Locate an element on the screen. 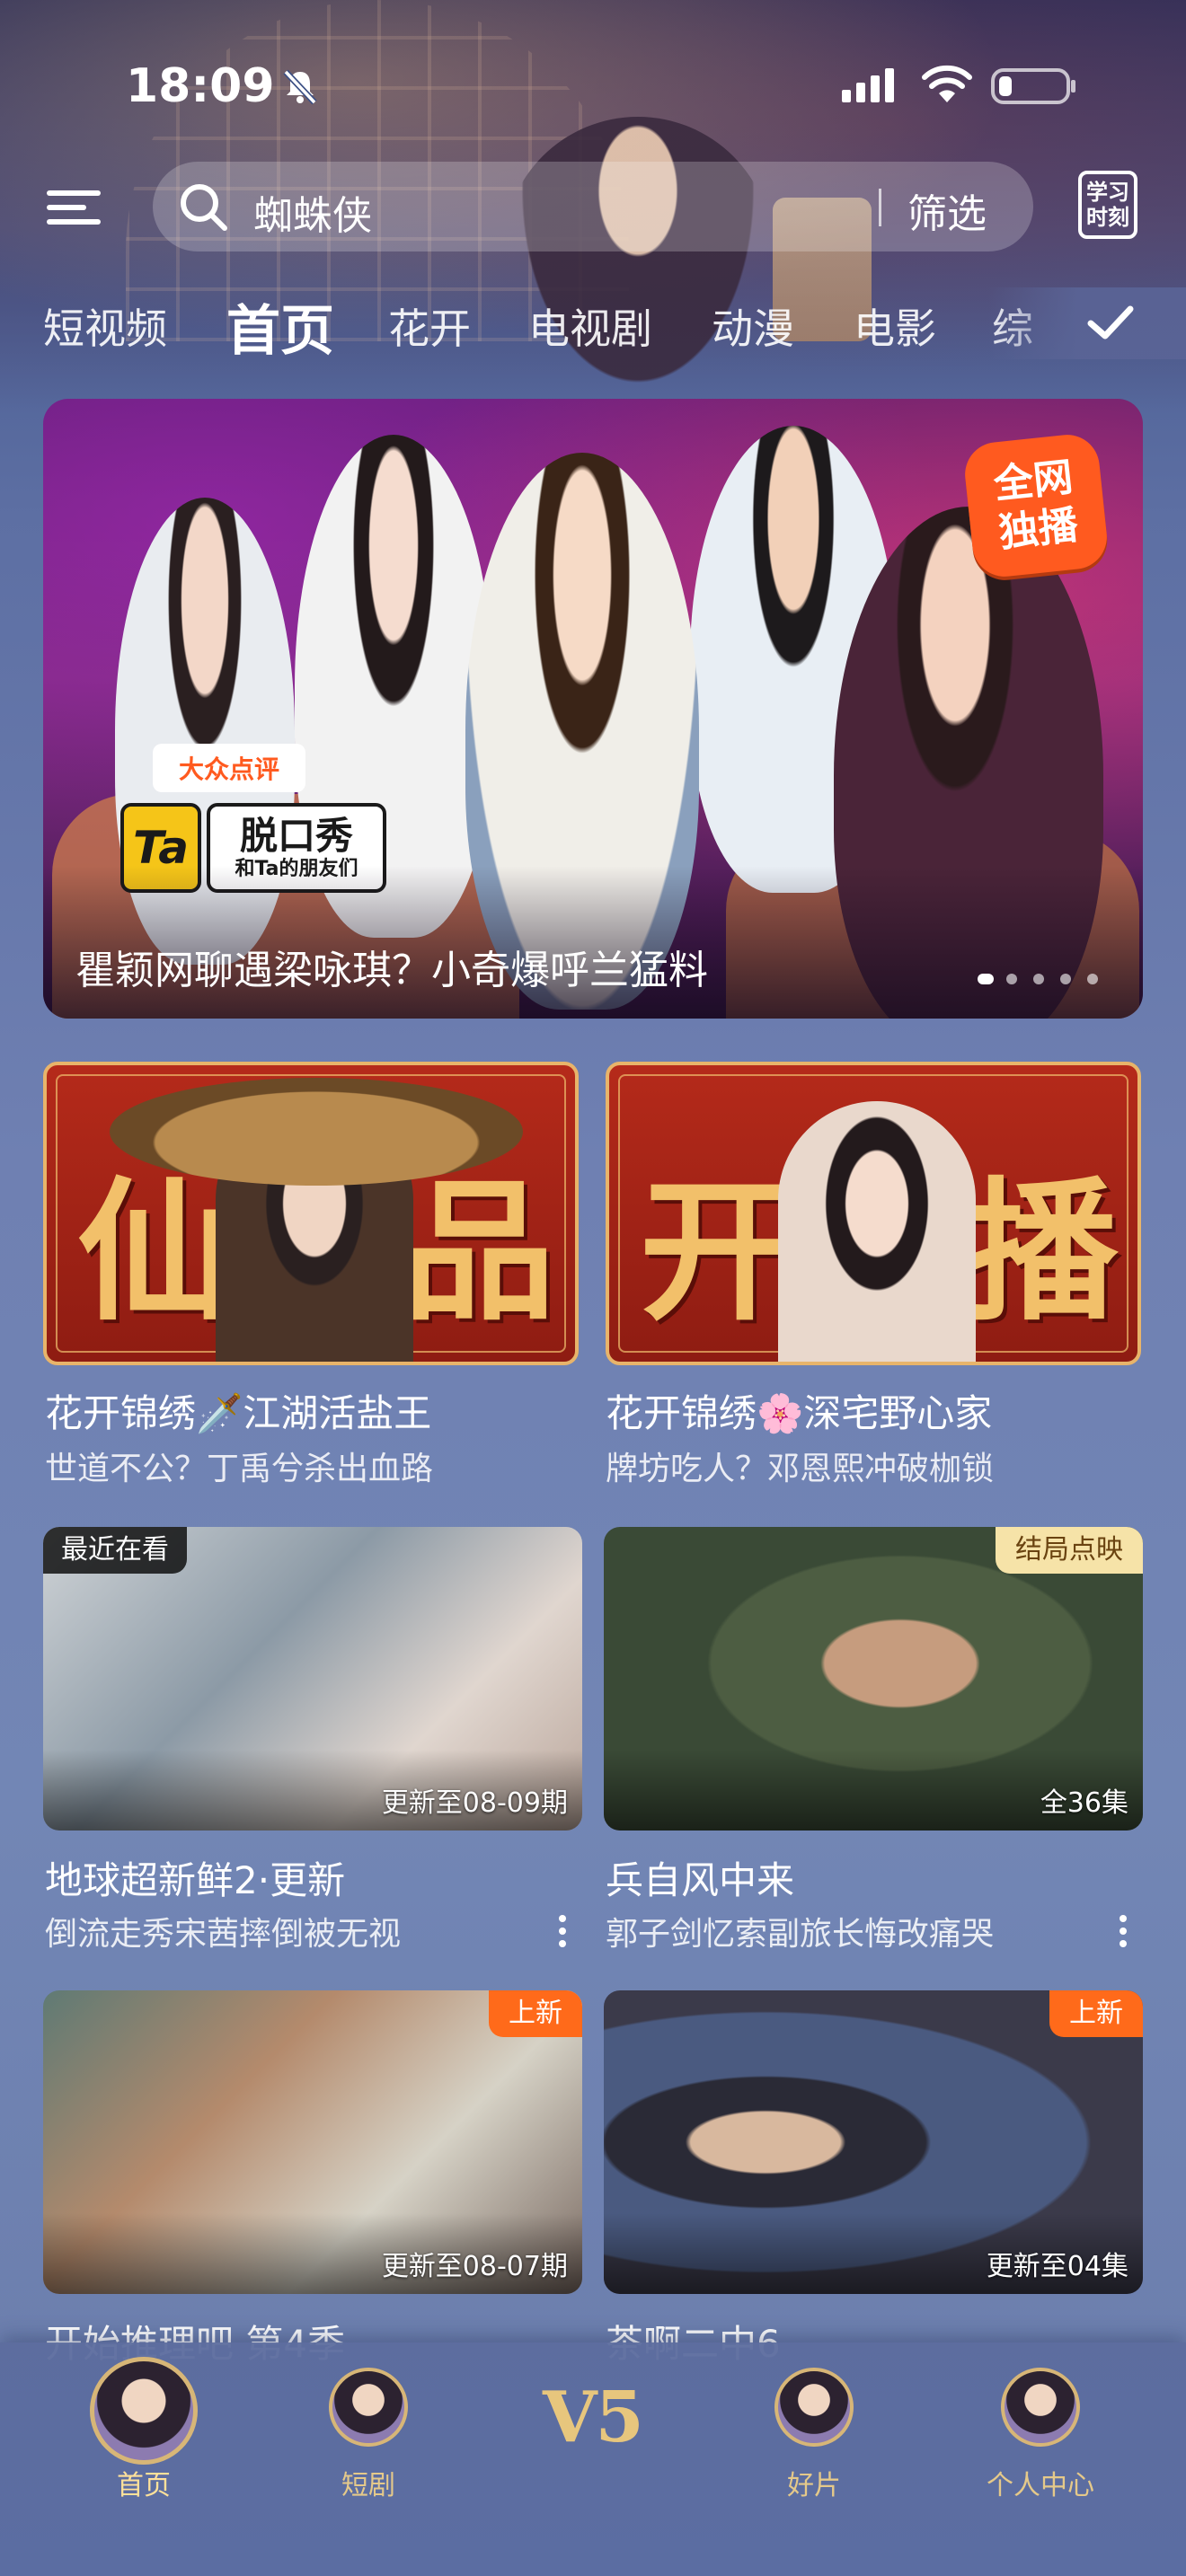  study-label-top: 学习 is located at coordinates (1107, 192).